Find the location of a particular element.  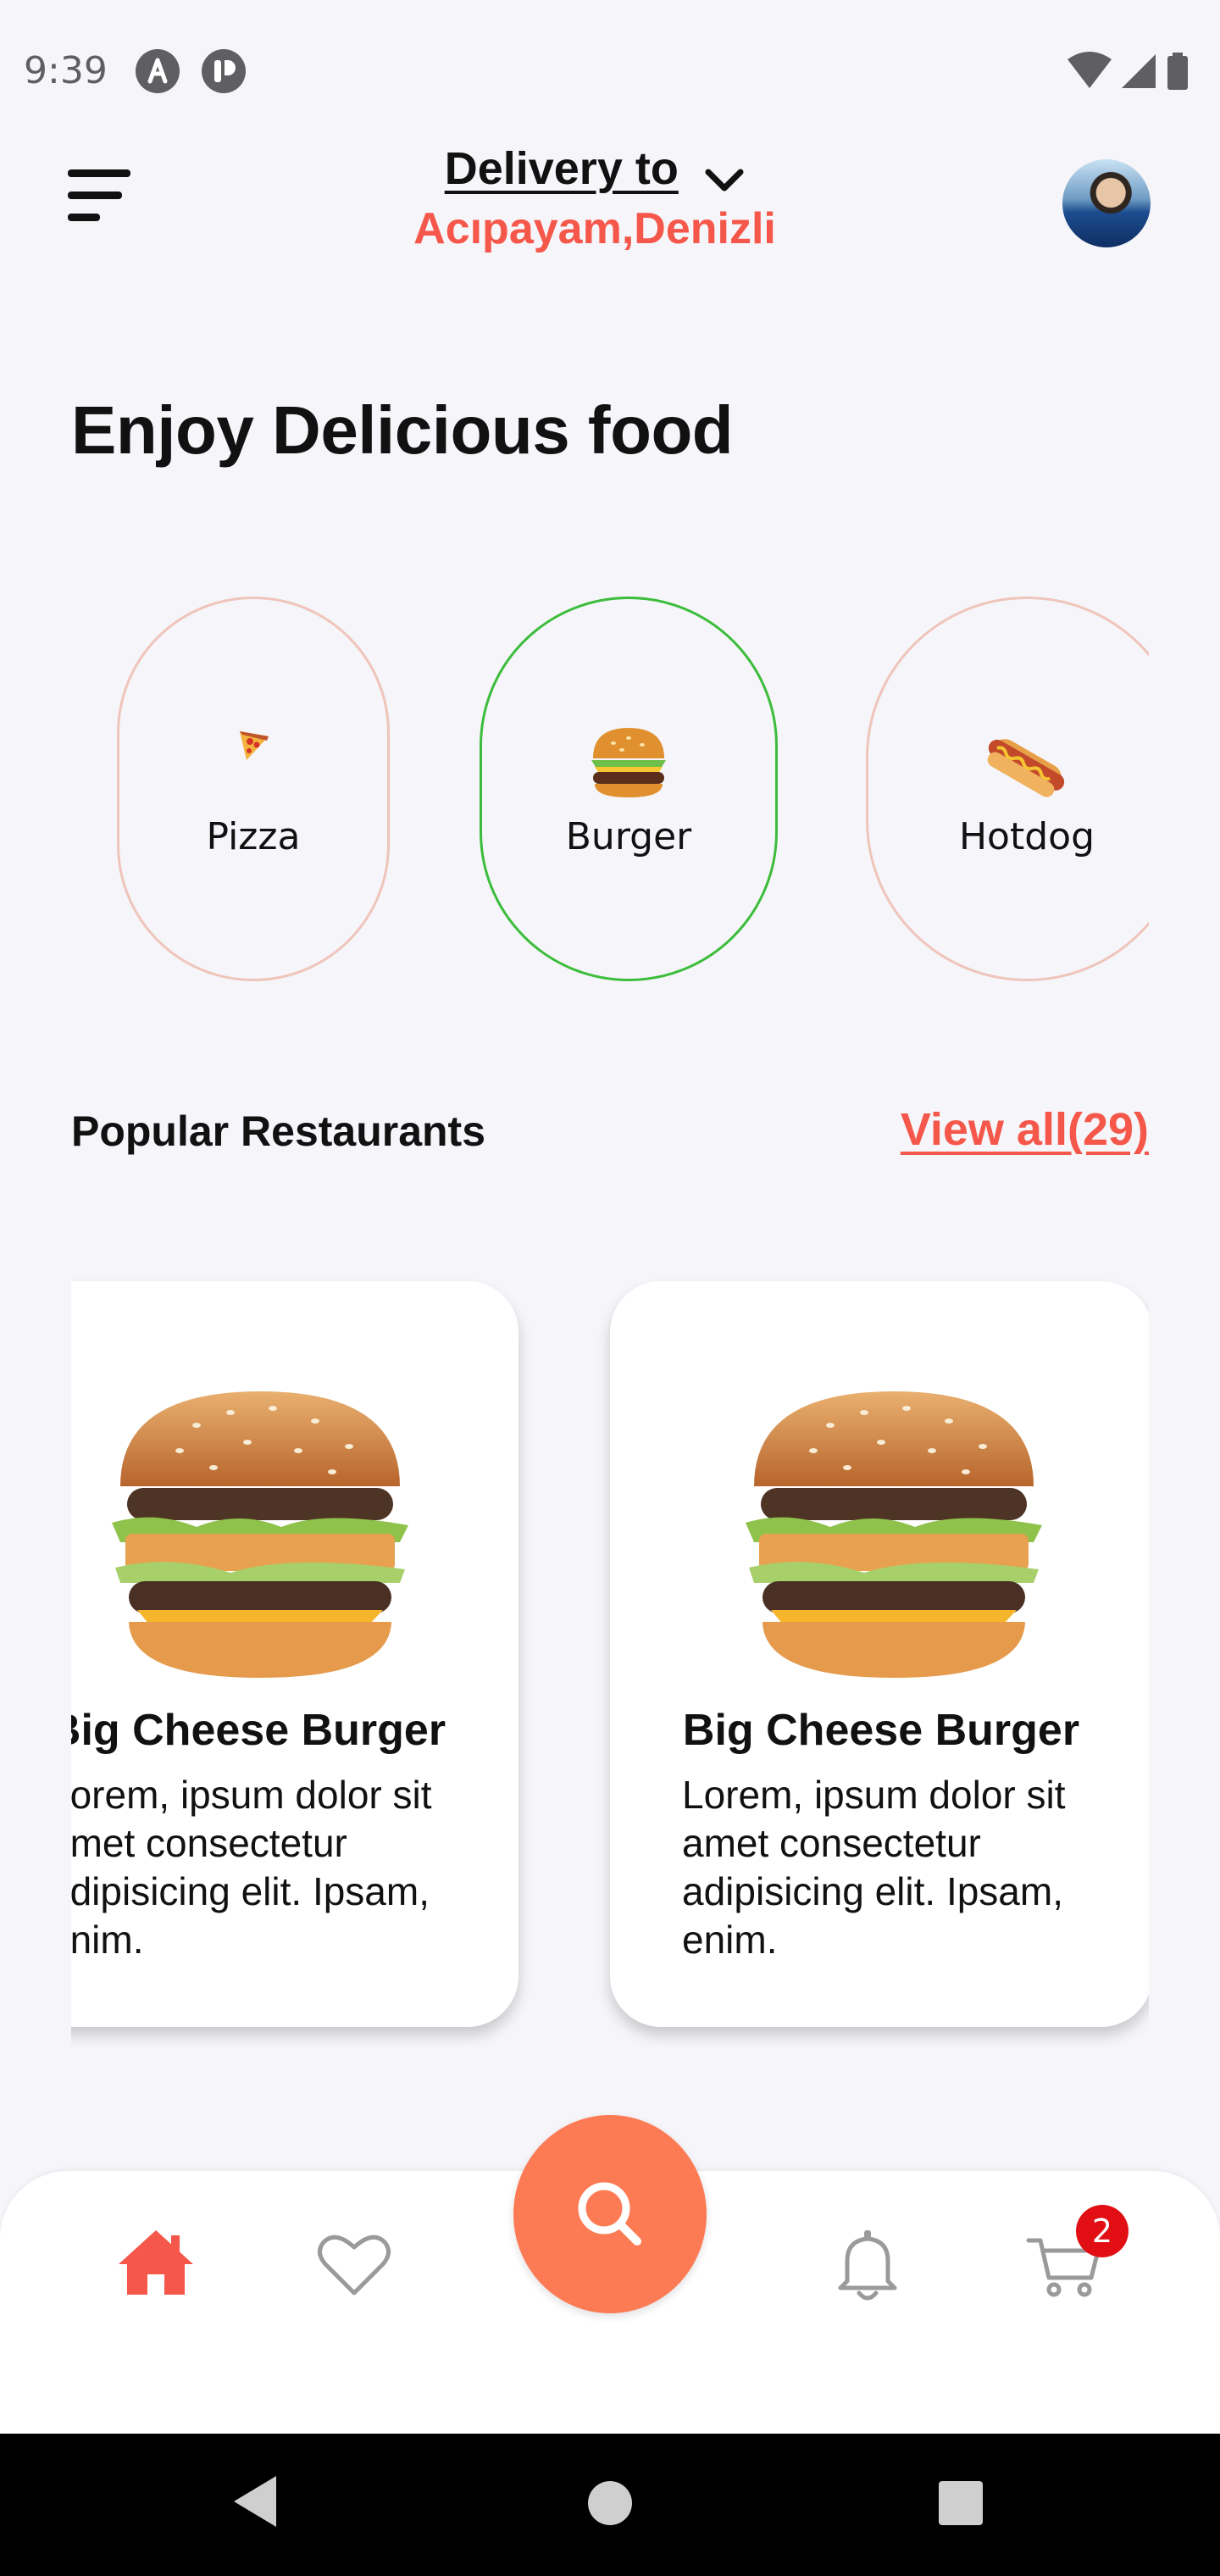

battery-icon is located at coordinates (1177, 71).